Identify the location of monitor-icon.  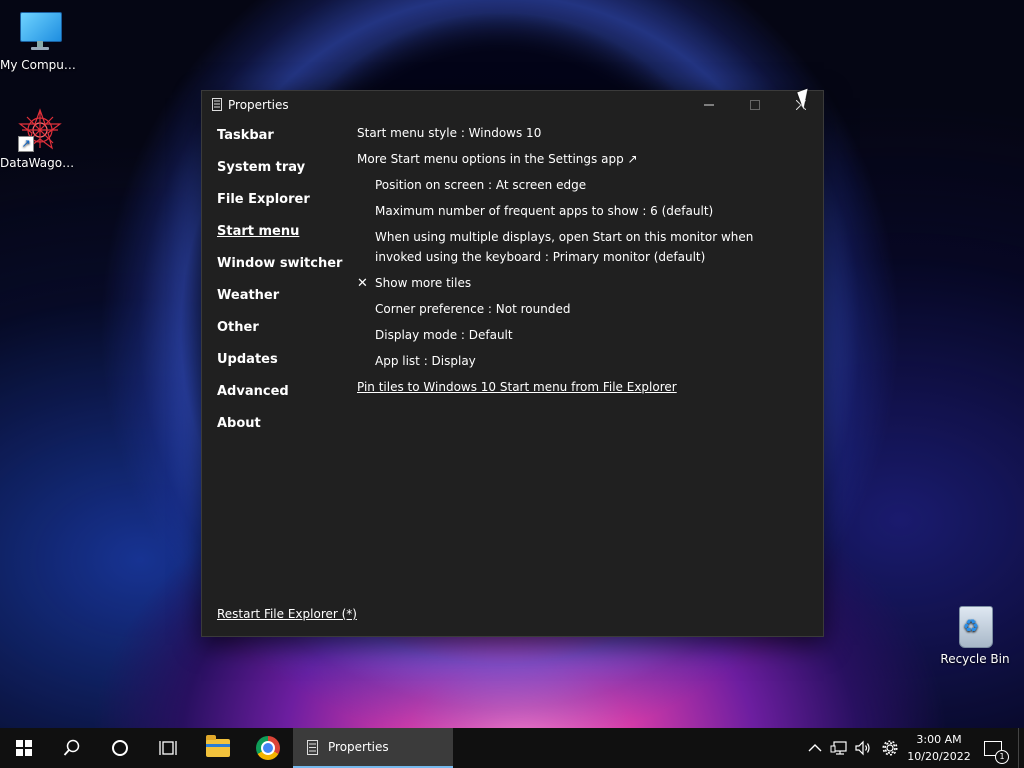
(40, 32).